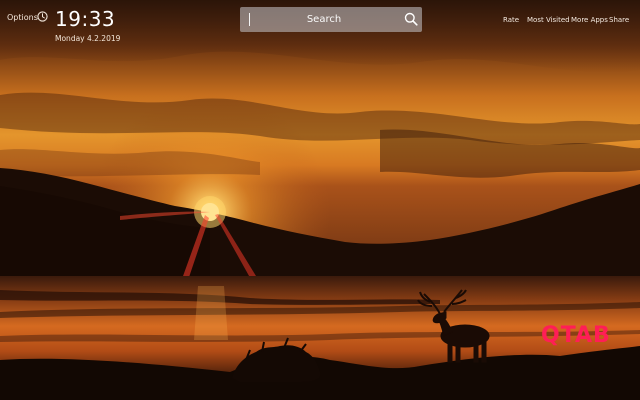 The image size is (640, 400). What do you see at coordinates (411, 19) in the screenshot?
I see `search-icon` at bounding box center [411, 19].